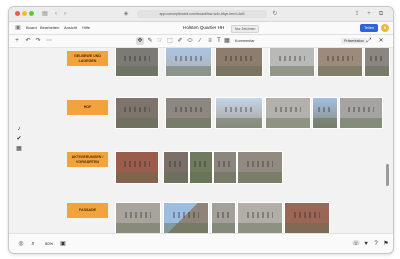  What do you see at coordinates (387, 175) in the screenshot?
I see `vertical-scrollbar` at bounding box center [387, 175].